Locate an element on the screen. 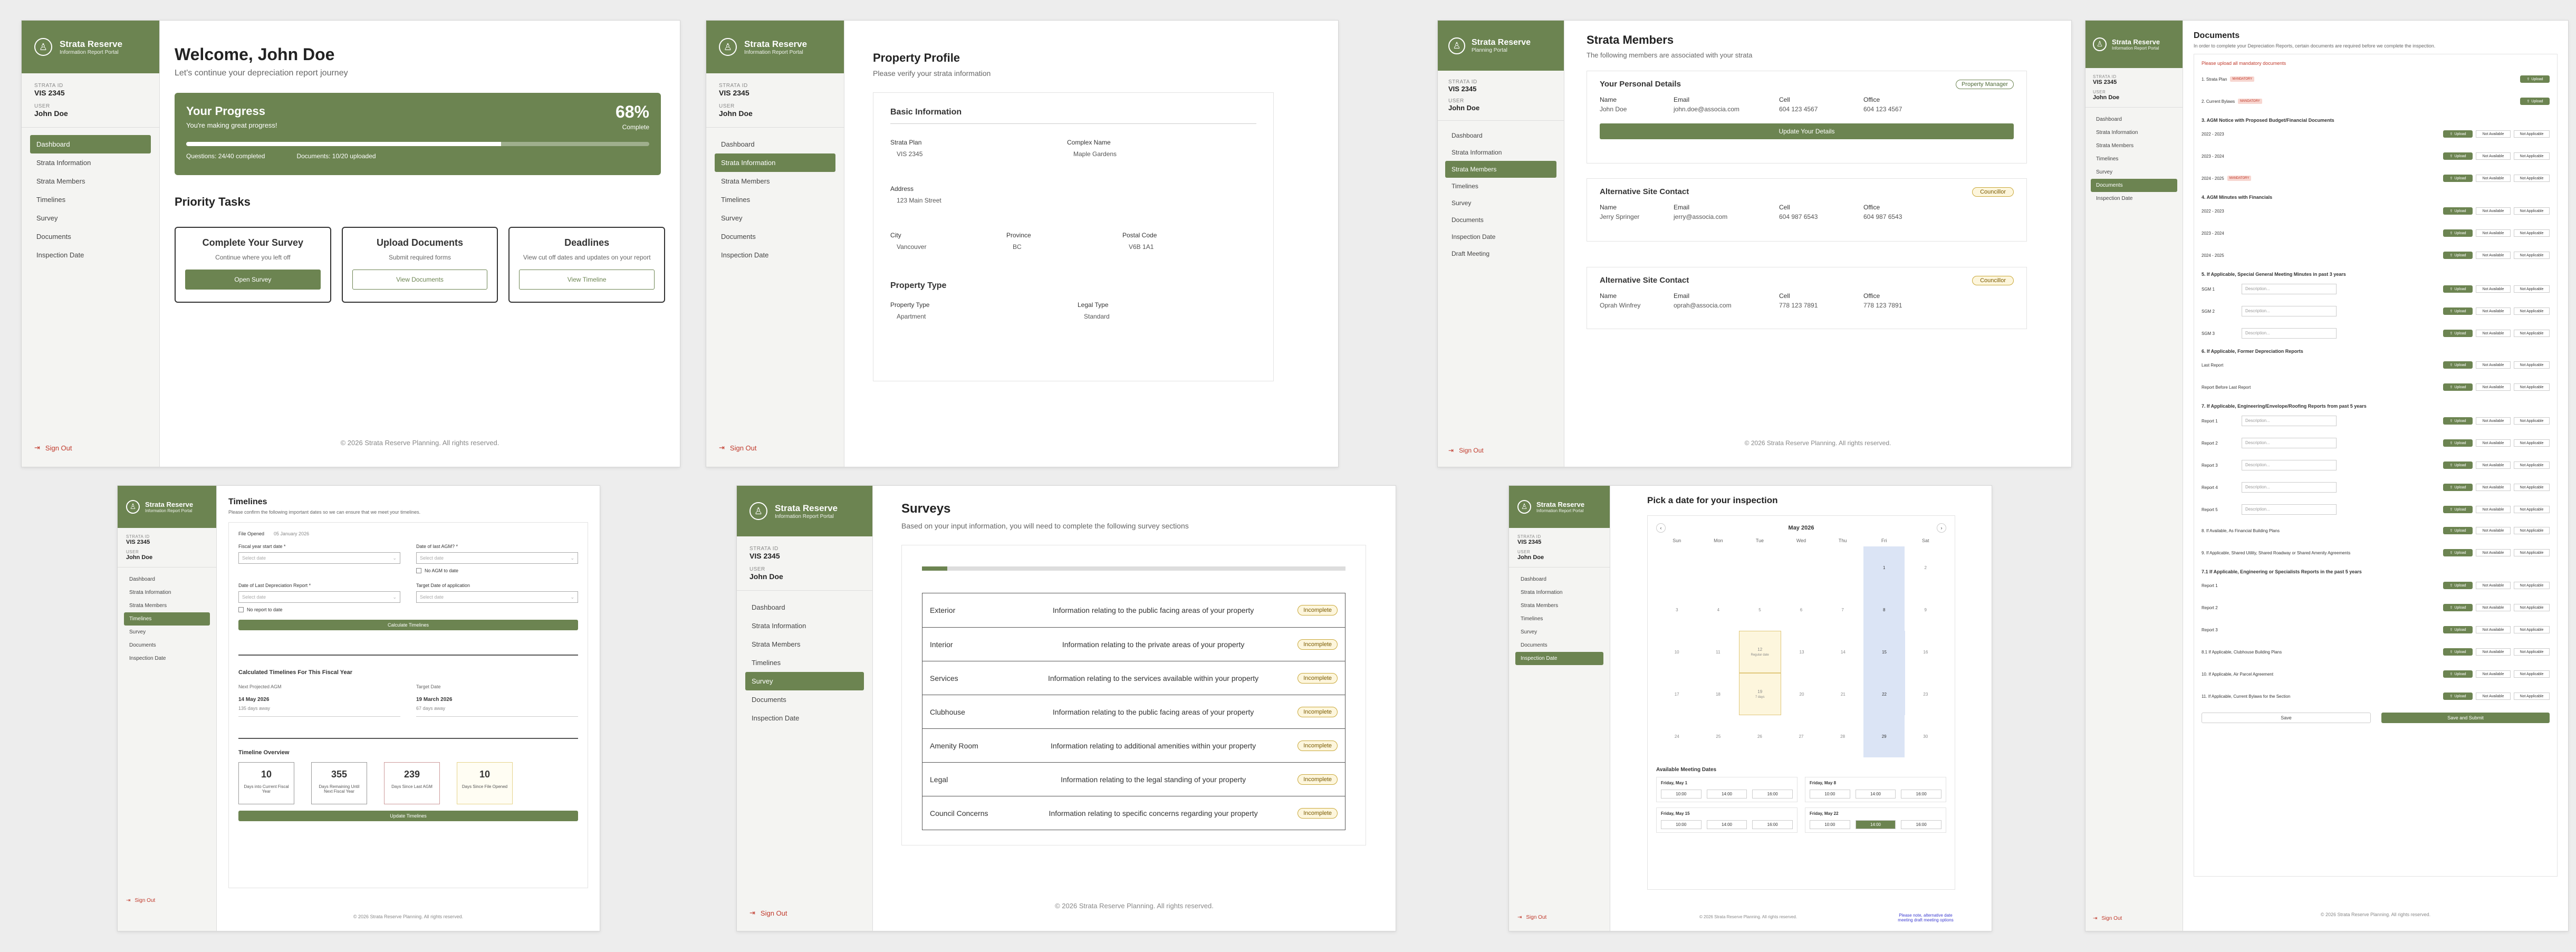 This screenshot has height=952, width=2576. view-timeline-button: View Timeline is located at coordinates (587, 280).